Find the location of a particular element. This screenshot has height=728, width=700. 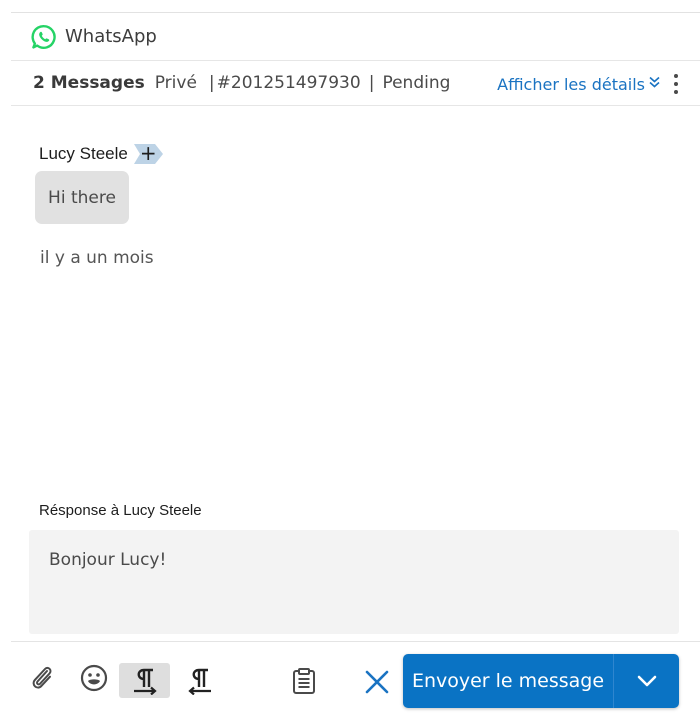

plus-icon: + is located at coordinates (148, 153).